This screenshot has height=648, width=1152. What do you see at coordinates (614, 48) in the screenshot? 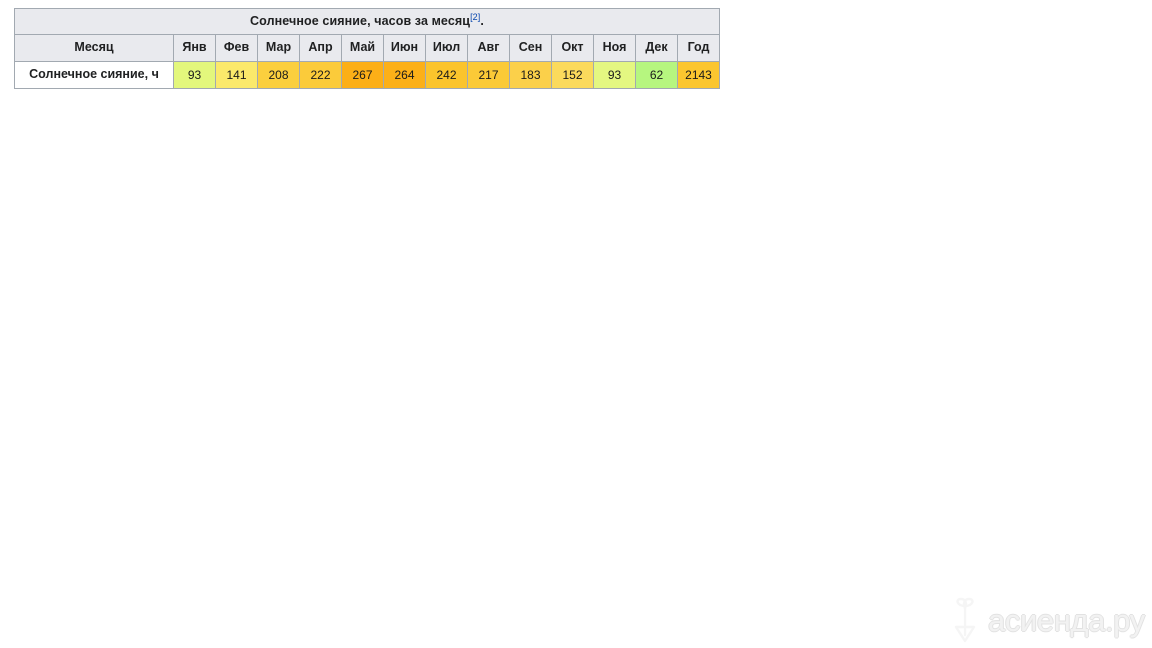
I see `header-col-nov: Ноя` at bounding box center [614, 48].